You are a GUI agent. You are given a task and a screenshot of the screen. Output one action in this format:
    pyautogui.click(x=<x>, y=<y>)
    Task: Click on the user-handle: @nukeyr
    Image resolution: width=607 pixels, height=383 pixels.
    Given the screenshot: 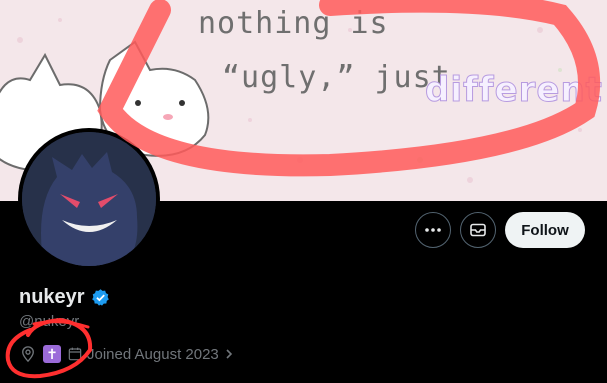 What is the action you would take?
    pyautogui.click(x=49, y=321)
    